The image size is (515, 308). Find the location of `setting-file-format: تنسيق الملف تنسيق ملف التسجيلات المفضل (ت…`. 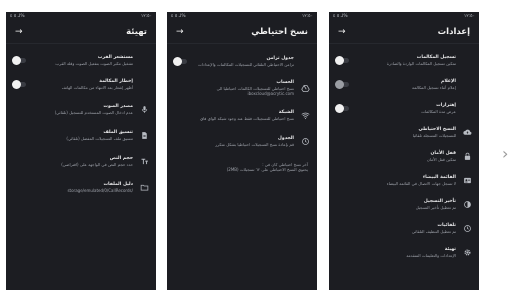

setting-file-format: تنسيق الملف تنسيق ملف التسجيلات المفضل (ت… is located at coordinates (81, 135).